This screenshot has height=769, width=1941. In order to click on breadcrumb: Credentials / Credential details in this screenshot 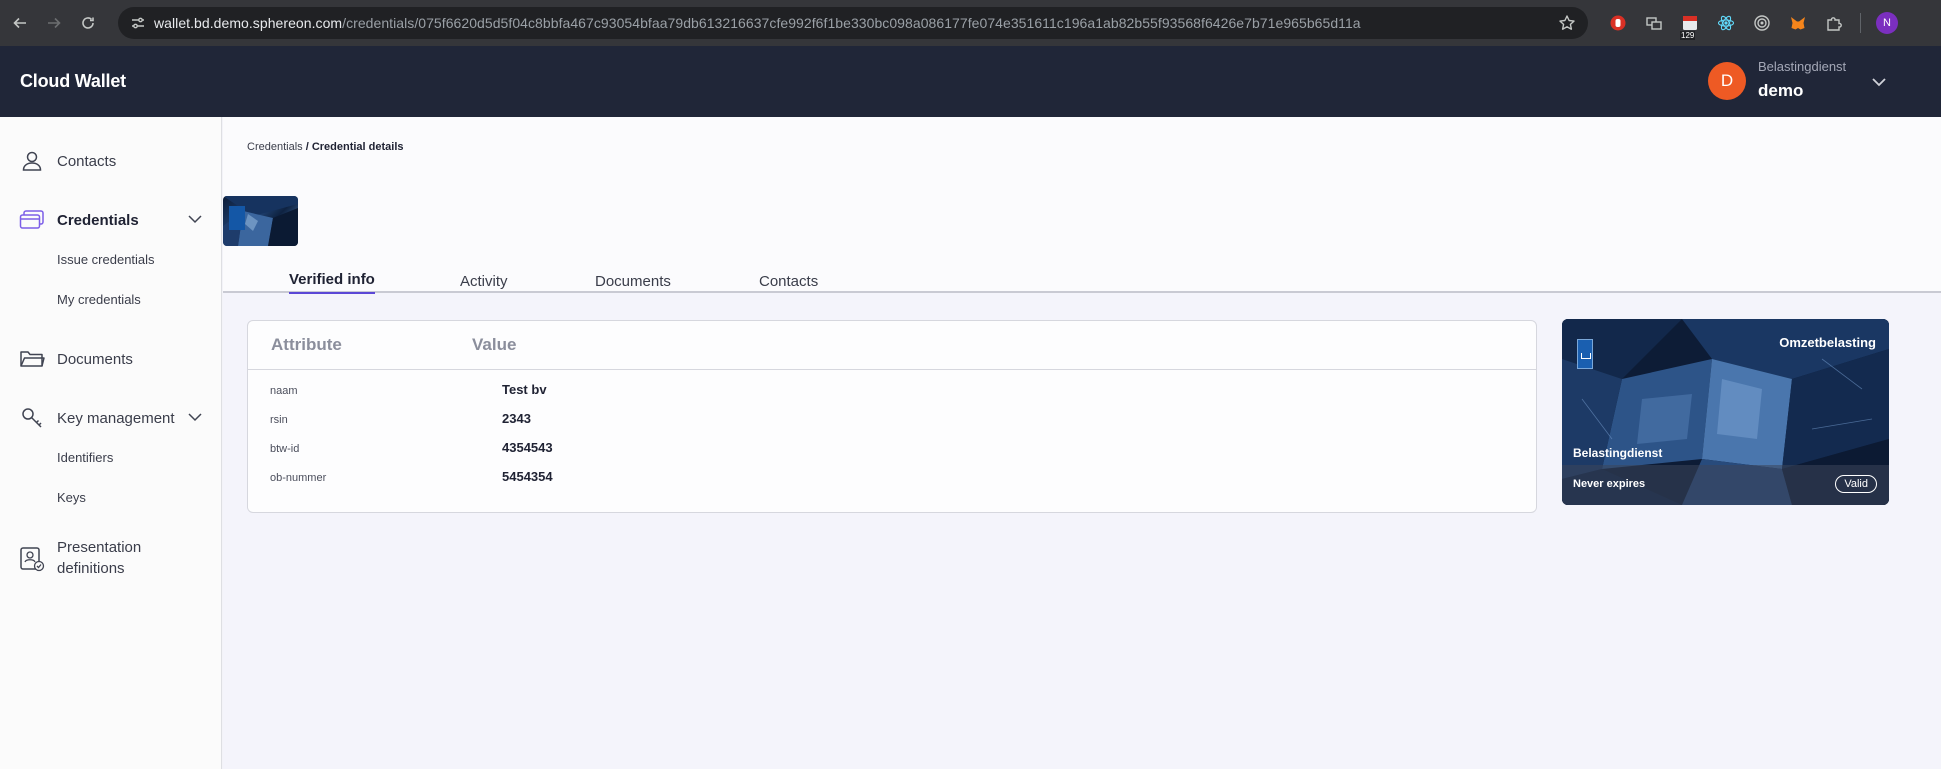, I will do `click(325, 147)`.